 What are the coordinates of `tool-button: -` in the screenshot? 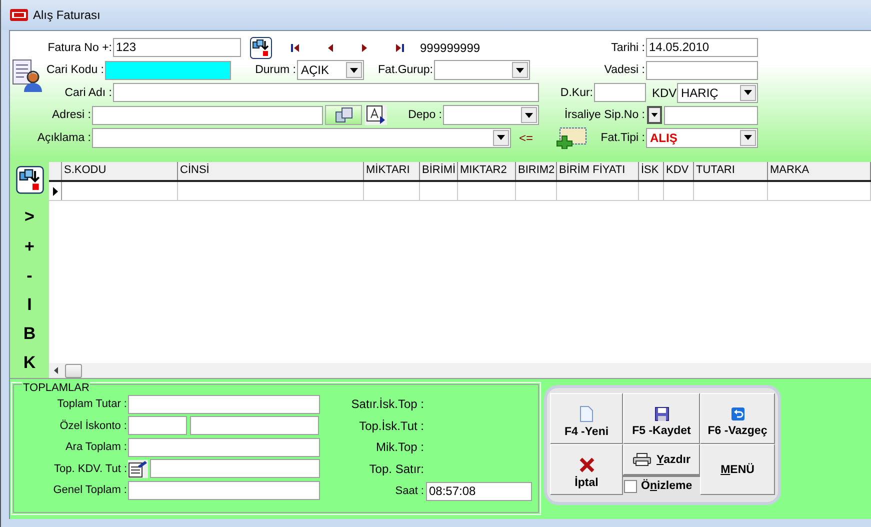 It's located at (30, 275).